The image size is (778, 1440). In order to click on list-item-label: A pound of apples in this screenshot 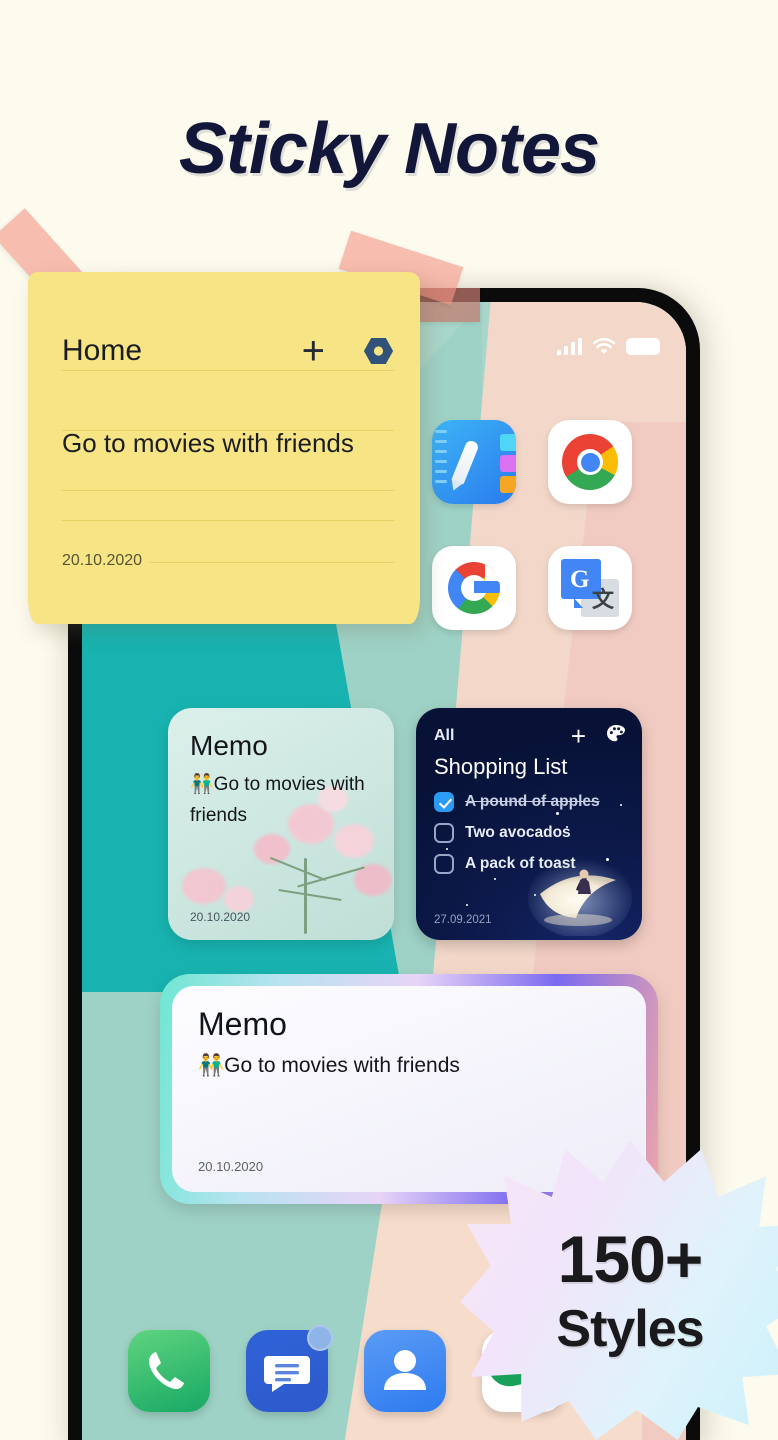, I will do `click(532, 801)`.